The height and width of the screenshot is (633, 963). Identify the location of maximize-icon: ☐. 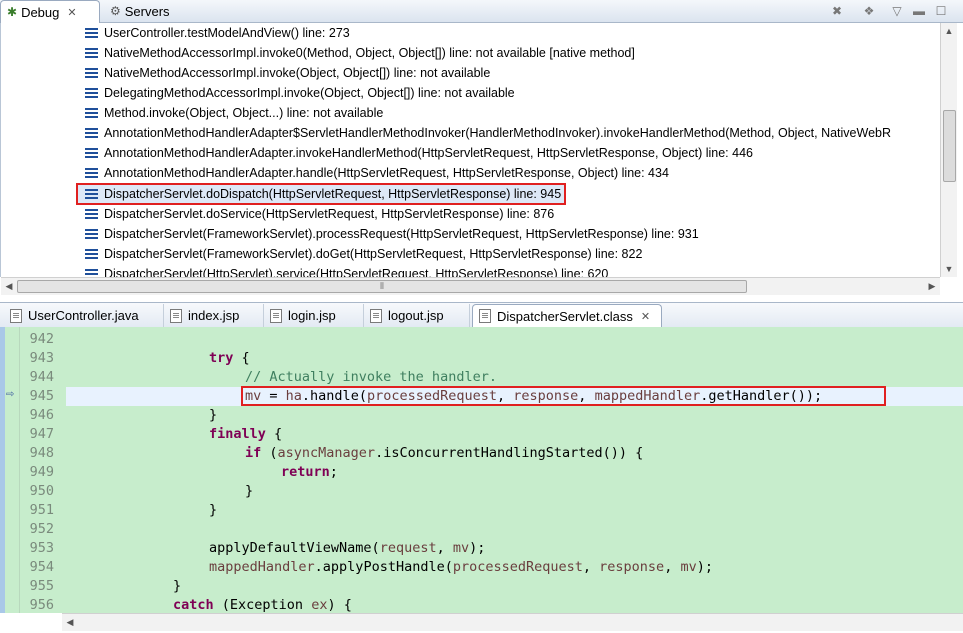
(941, 11).